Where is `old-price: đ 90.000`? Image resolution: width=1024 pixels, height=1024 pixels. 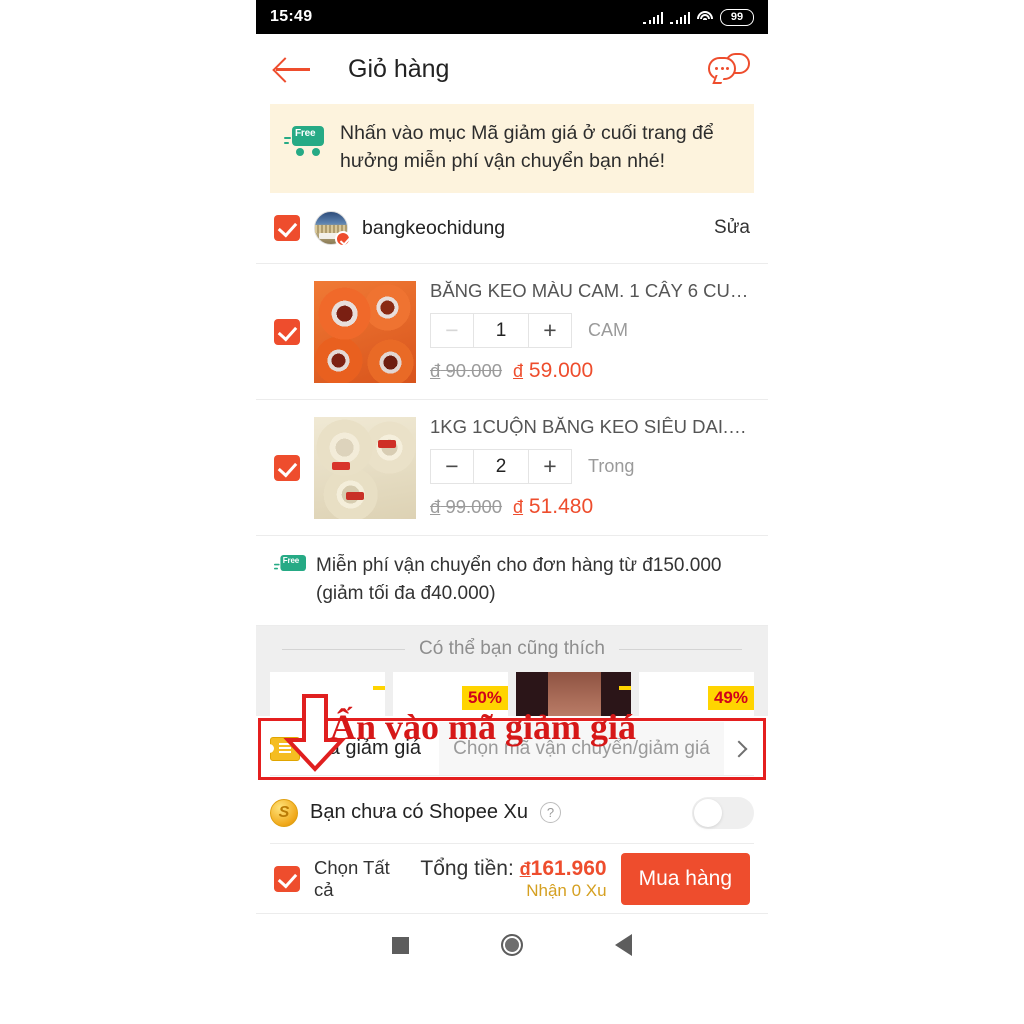 old-price: đ 90.000 is located at coordinates (466, 371).